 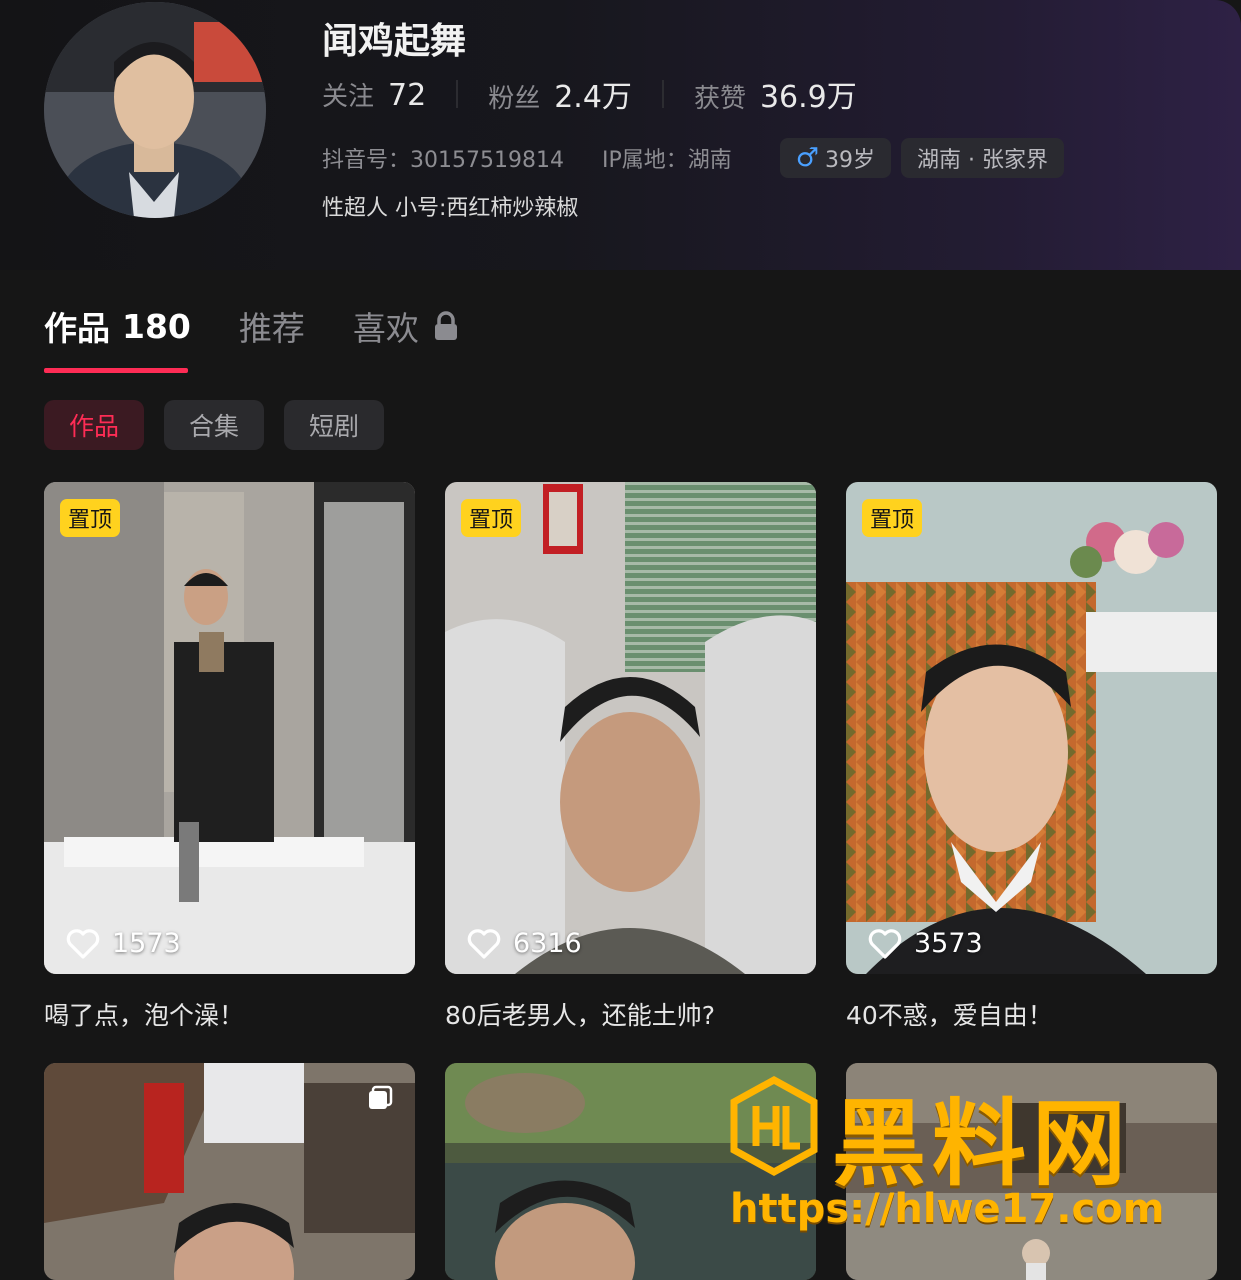 What do you see at coordinates (774, 1126) in the screenshot?
I see `watermark-logo-icon` at bounding box center [774, 1126].